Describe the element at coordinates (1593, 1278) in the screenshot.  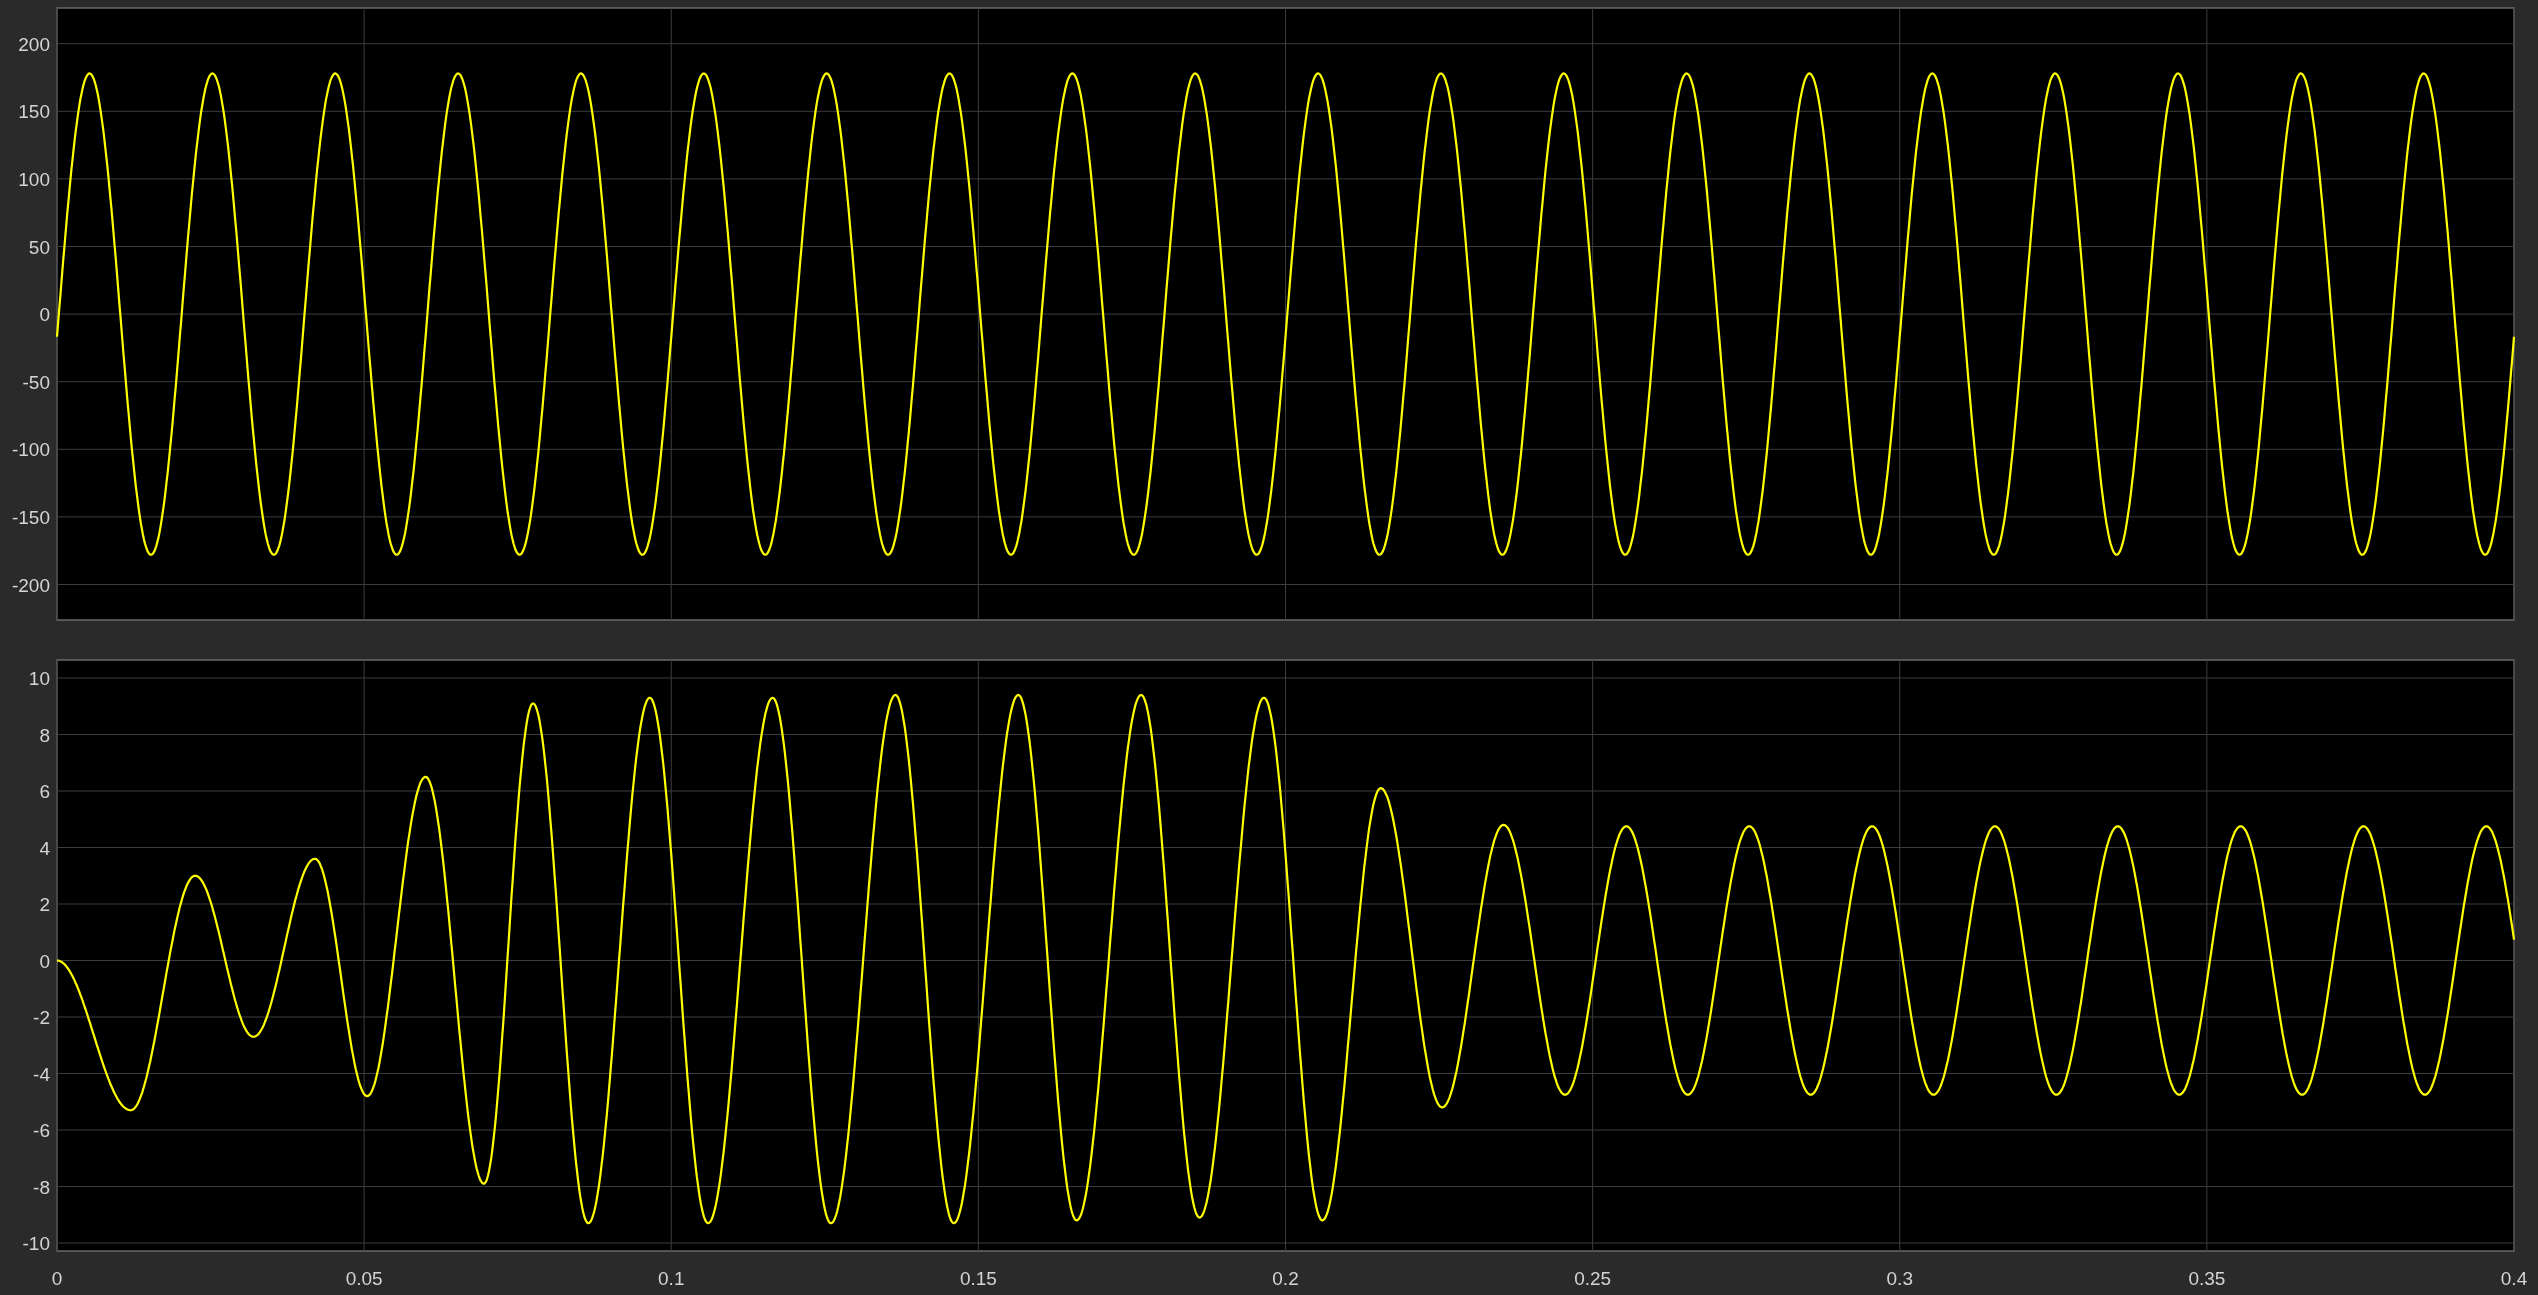
I see `x-tick-label: 0.25` at that location.